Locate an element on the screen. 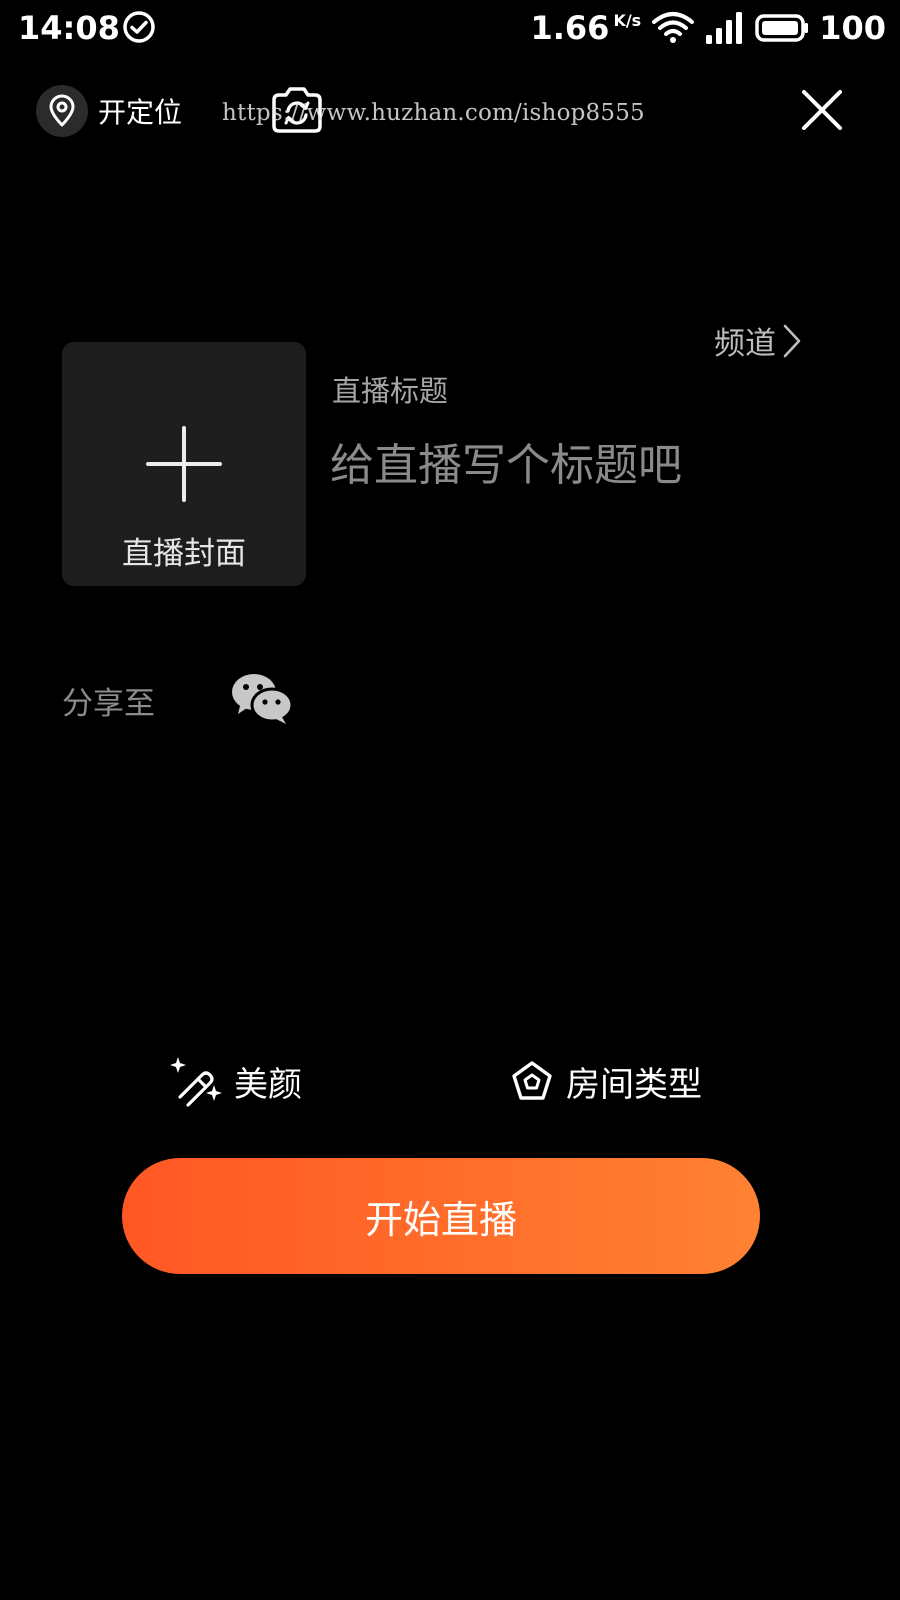 The height and width of the screenshot is (1600, 900). location-pin-icon is located at coordinates (62, 110).